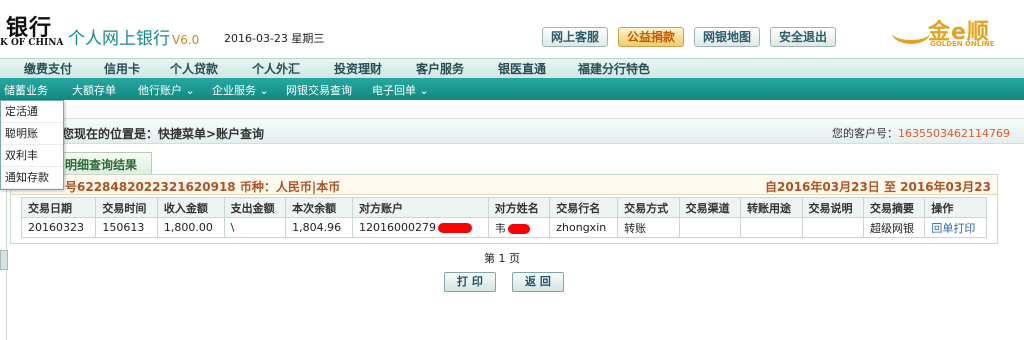 This screenshot has width=1024, height=340. I want to click on print-receipt-link: 回单打印, so click(953, 228).